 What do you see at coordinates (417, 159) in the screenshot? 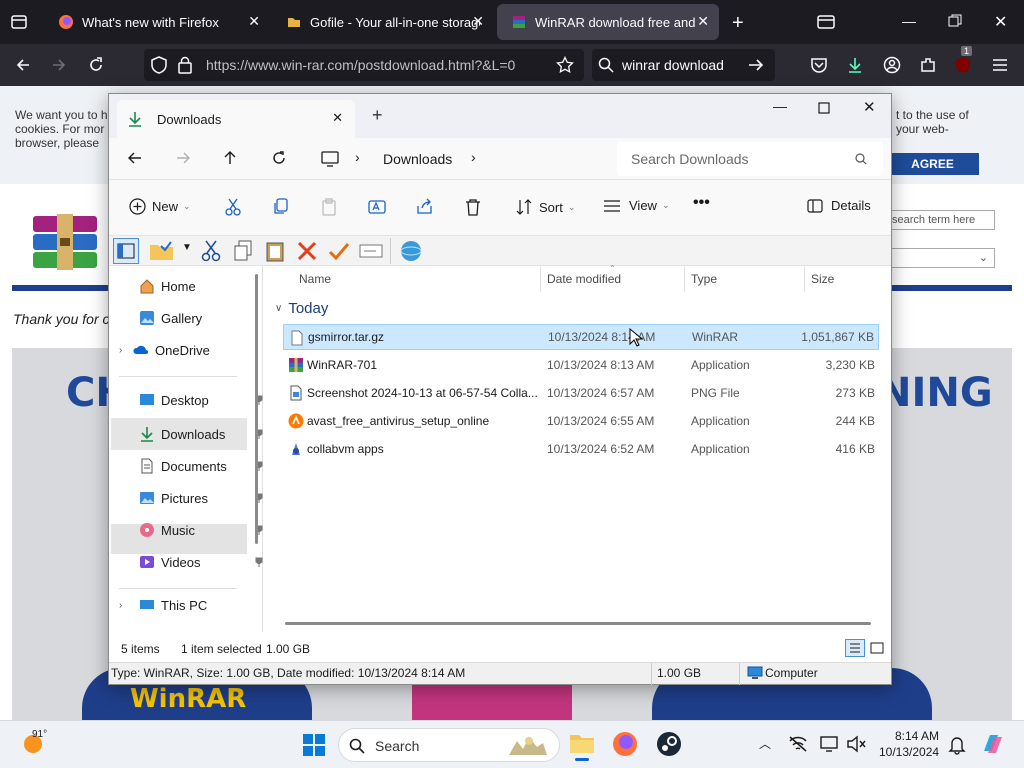
I see `breadcrumb-downloads: Downloads` at bounding box center [417, 159].